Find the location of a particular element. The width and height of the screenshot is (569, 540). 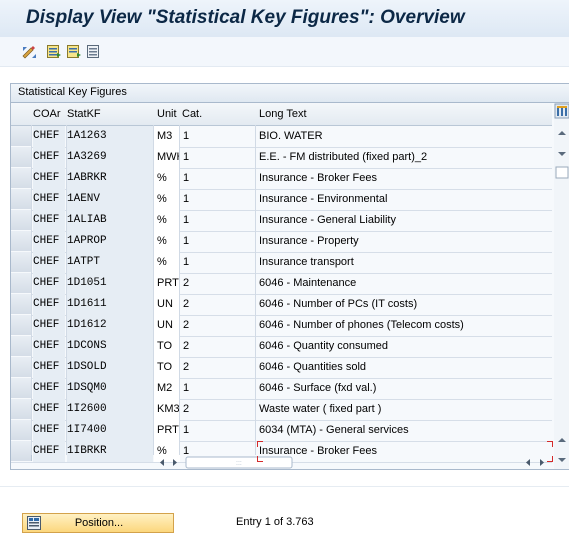

focus-cursor-mark is located at coordinates (260, 444).